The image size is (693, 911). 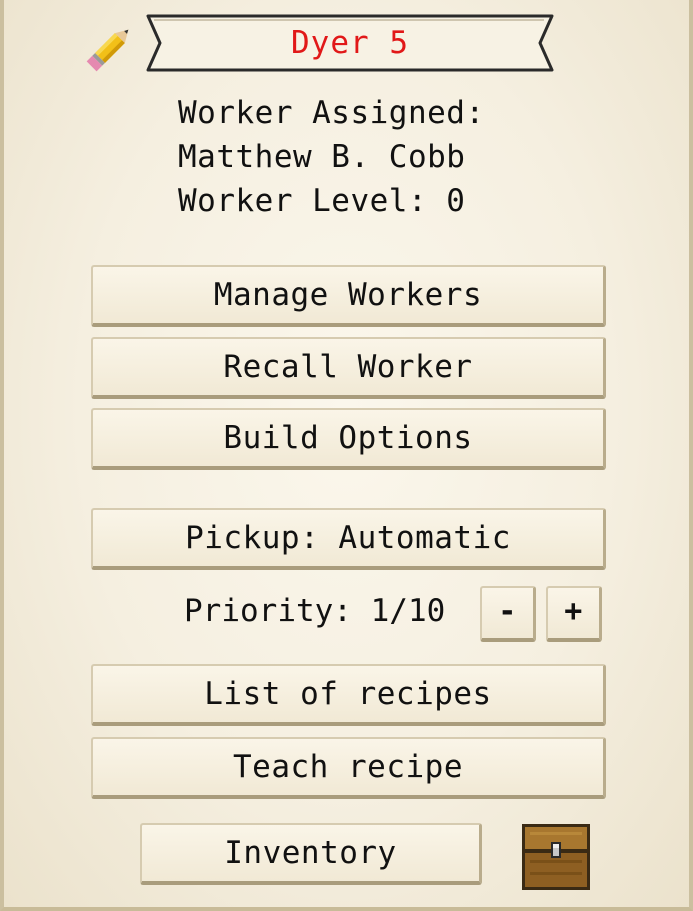 I want to click on worker-assigned-label: Worker Assigned:, so click(x=331, y=113).